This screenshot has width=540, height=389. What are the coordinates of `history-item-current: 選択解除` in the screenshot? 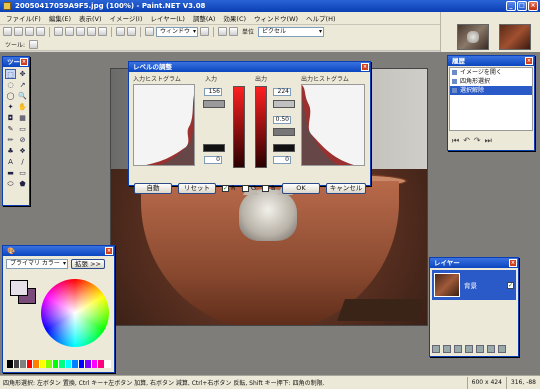 It's located at (491, 90).